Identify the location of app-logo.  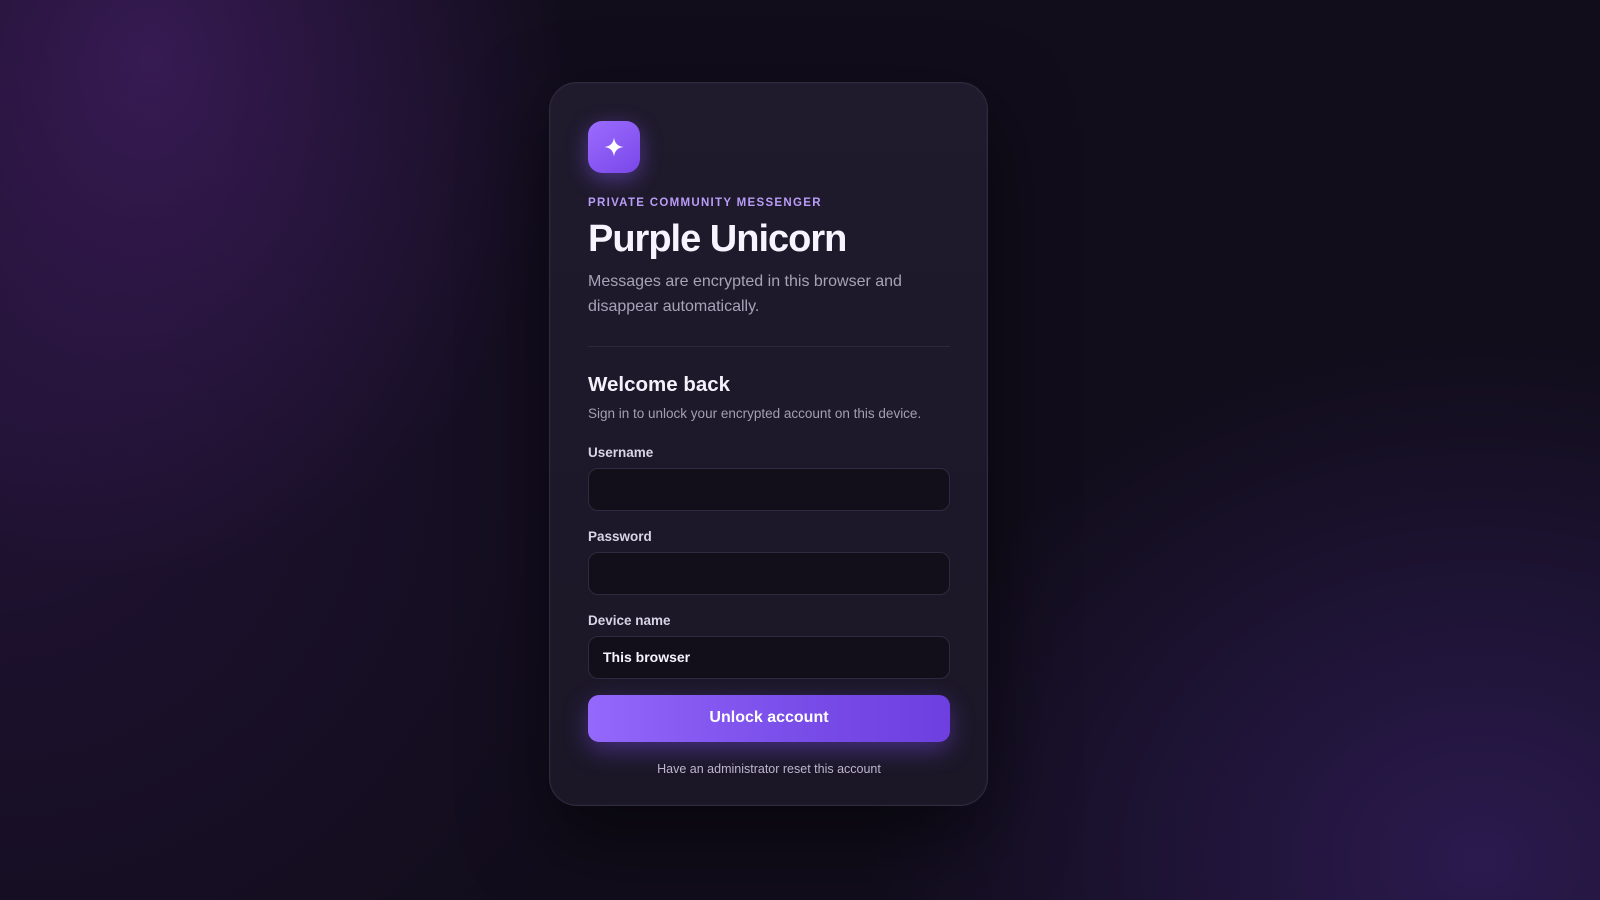
(614, 147).